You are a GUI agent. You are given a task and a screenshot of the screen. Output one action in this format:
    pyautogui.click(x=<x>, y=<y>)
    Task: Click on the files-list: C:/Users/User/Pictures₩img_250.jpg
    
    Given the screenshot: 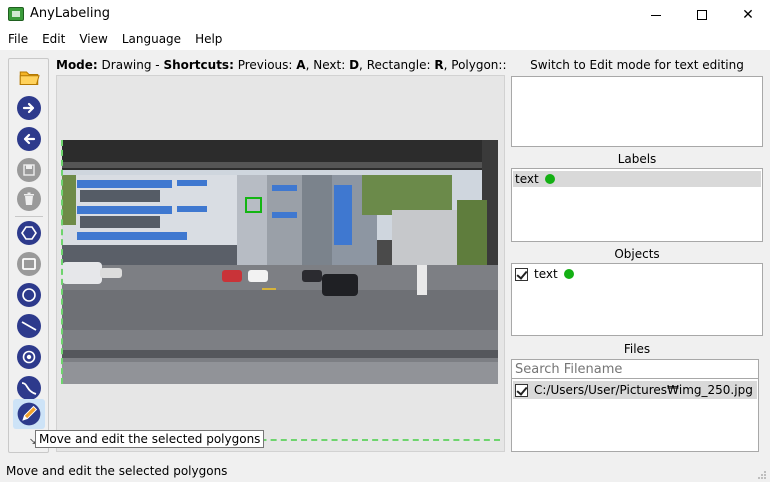 What is the action you would take?
    pyautogui.click(x=635, y=415)
    